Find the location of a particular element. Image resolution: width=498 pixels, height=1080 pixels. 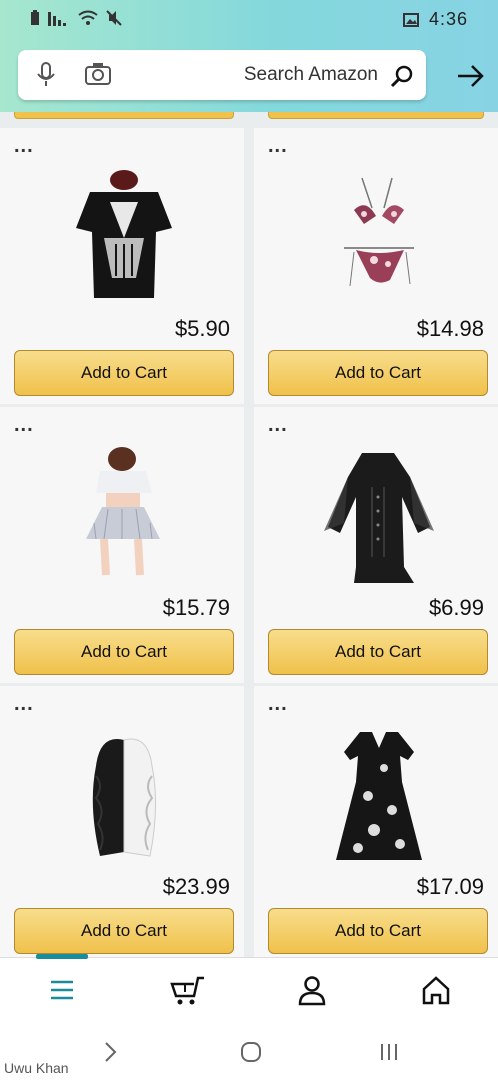

app-header: 4:36 Search Amazon is located at coordinates (249, 56).